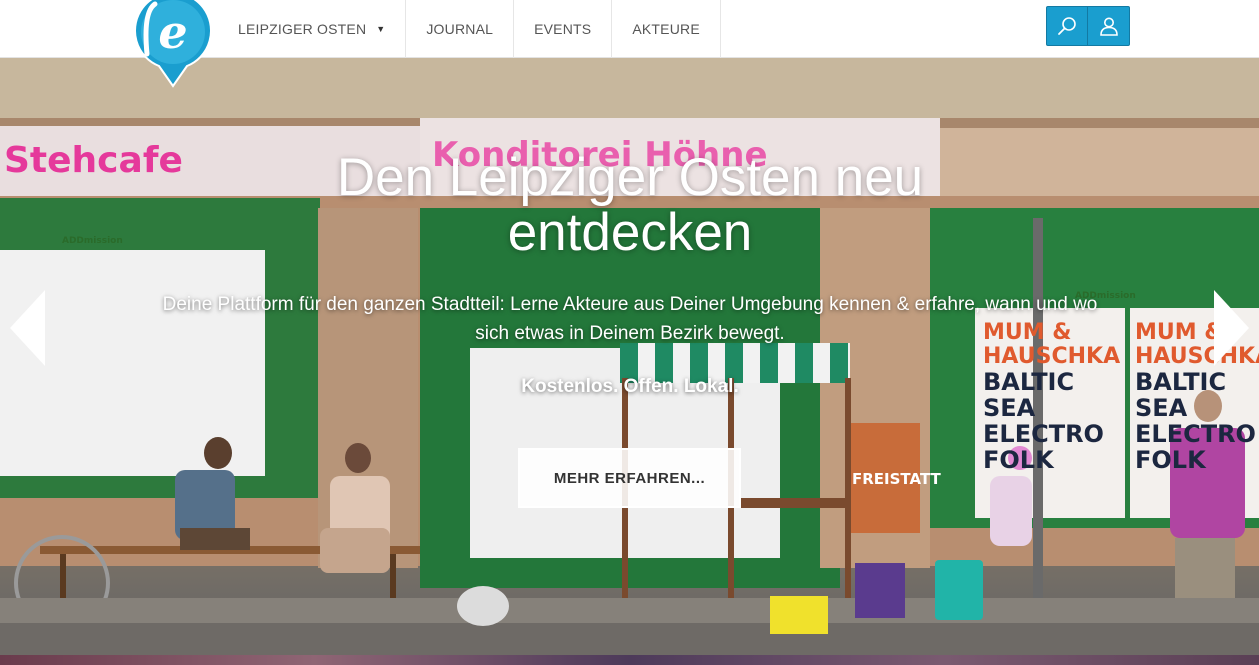 The image size is (1259, 665). Describe the element at coordinates (630, 205) in the screenshot. I see `hero-title: Den Leipziger Osten neu entdecken` at that location.